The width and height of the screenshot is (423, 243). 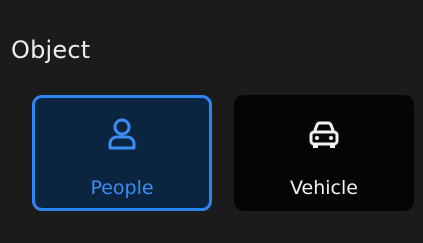 I want to click on car-icon, so click(x=324, y=134).